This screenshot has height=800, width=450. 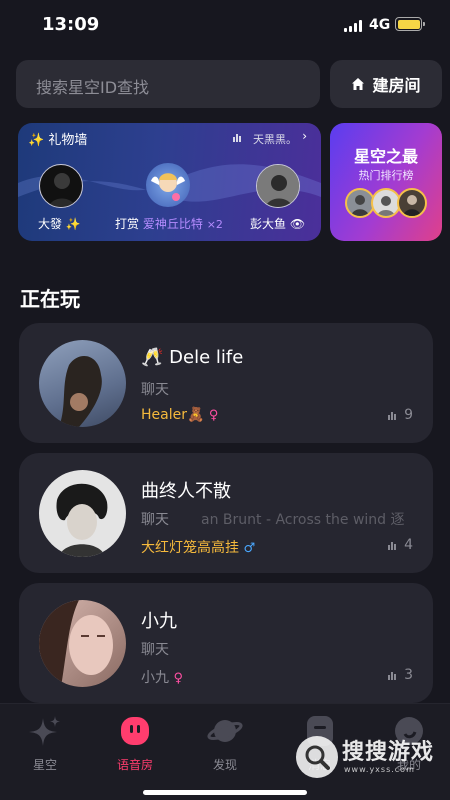 I want to click on room-member-count: 3, so click(x=400, y=675).